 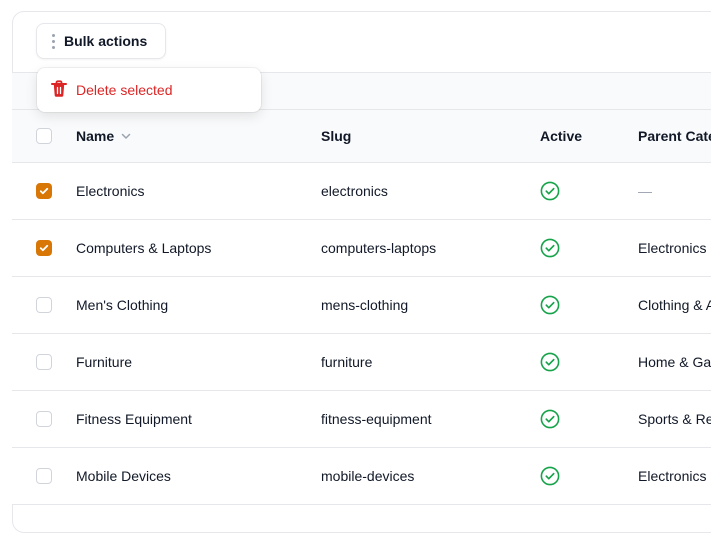 I want to click on cell-slug: fitness-equipment, so click(x=376, y=419).